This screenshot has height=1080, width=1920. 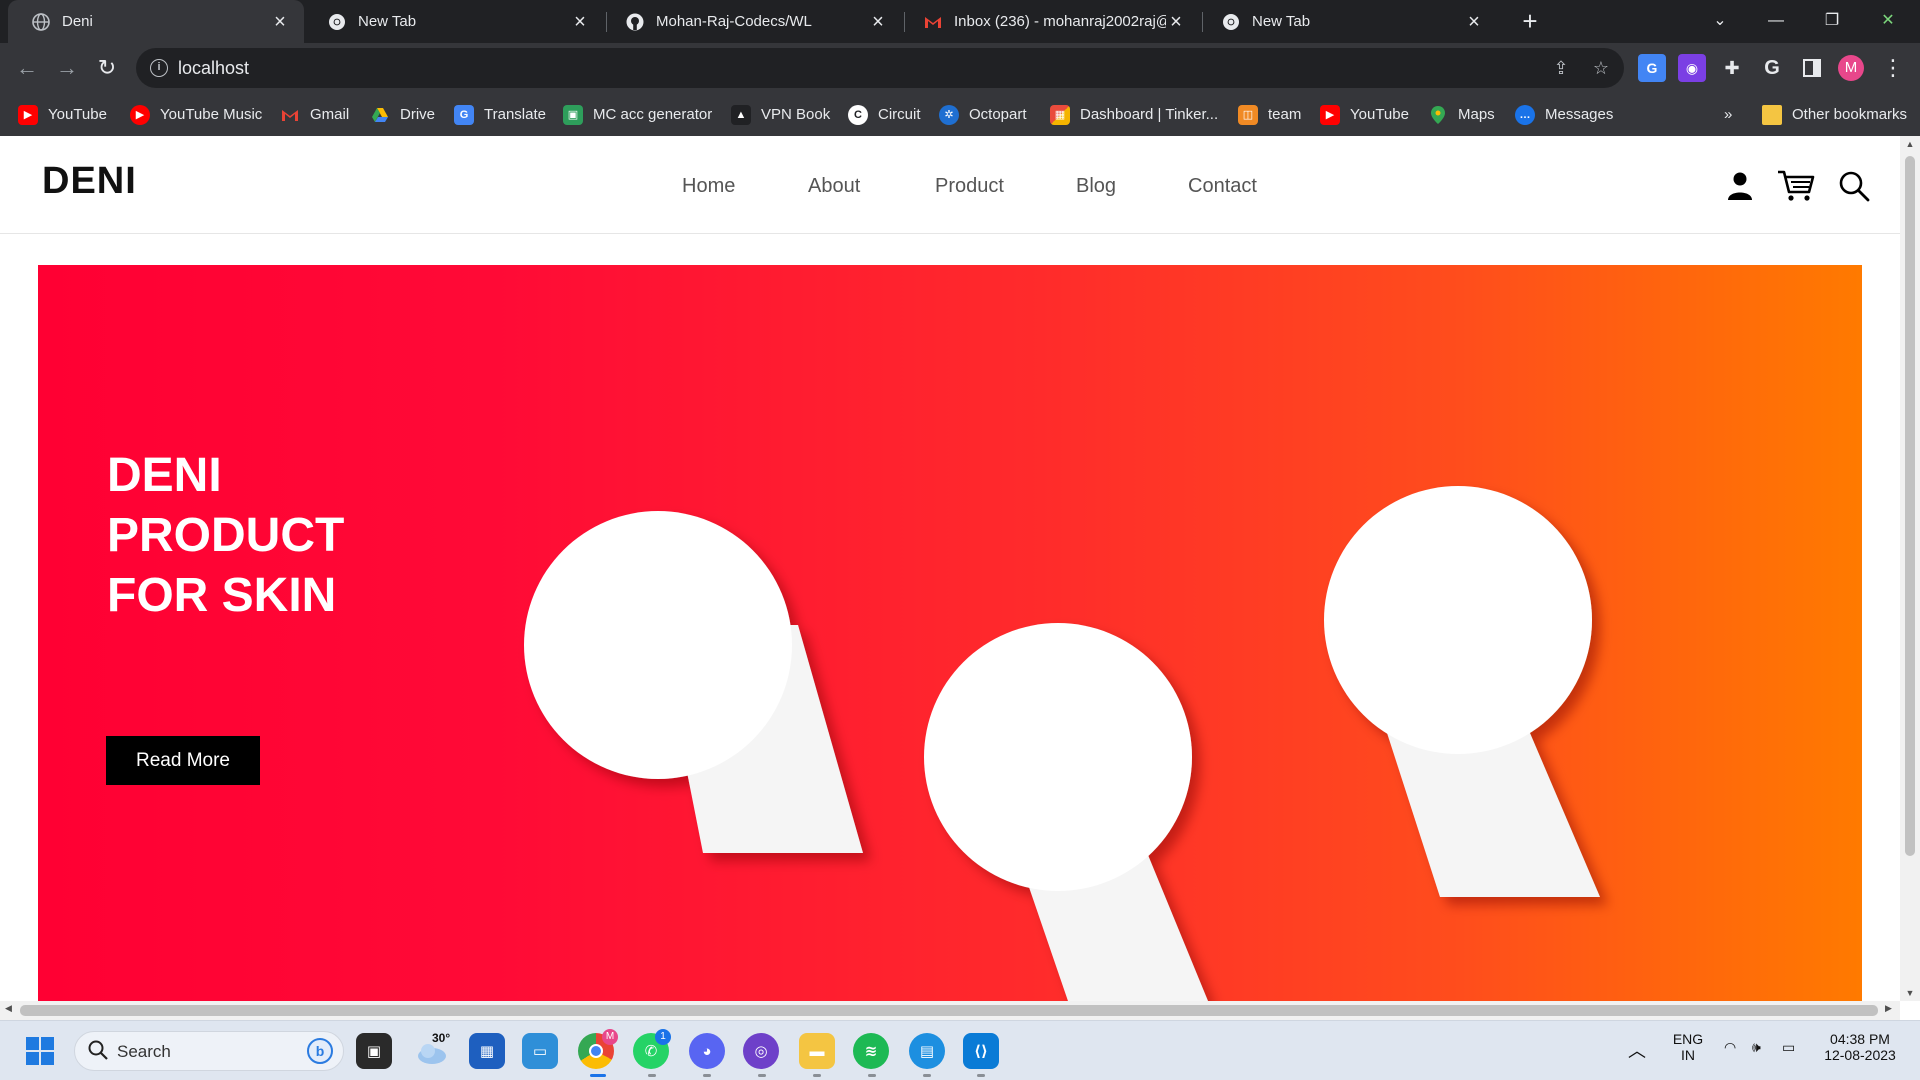 What do you see at coordinates (40, 1051) in the screenshot?
I see `windows-start-icon` at bounding box center [40, 1051].